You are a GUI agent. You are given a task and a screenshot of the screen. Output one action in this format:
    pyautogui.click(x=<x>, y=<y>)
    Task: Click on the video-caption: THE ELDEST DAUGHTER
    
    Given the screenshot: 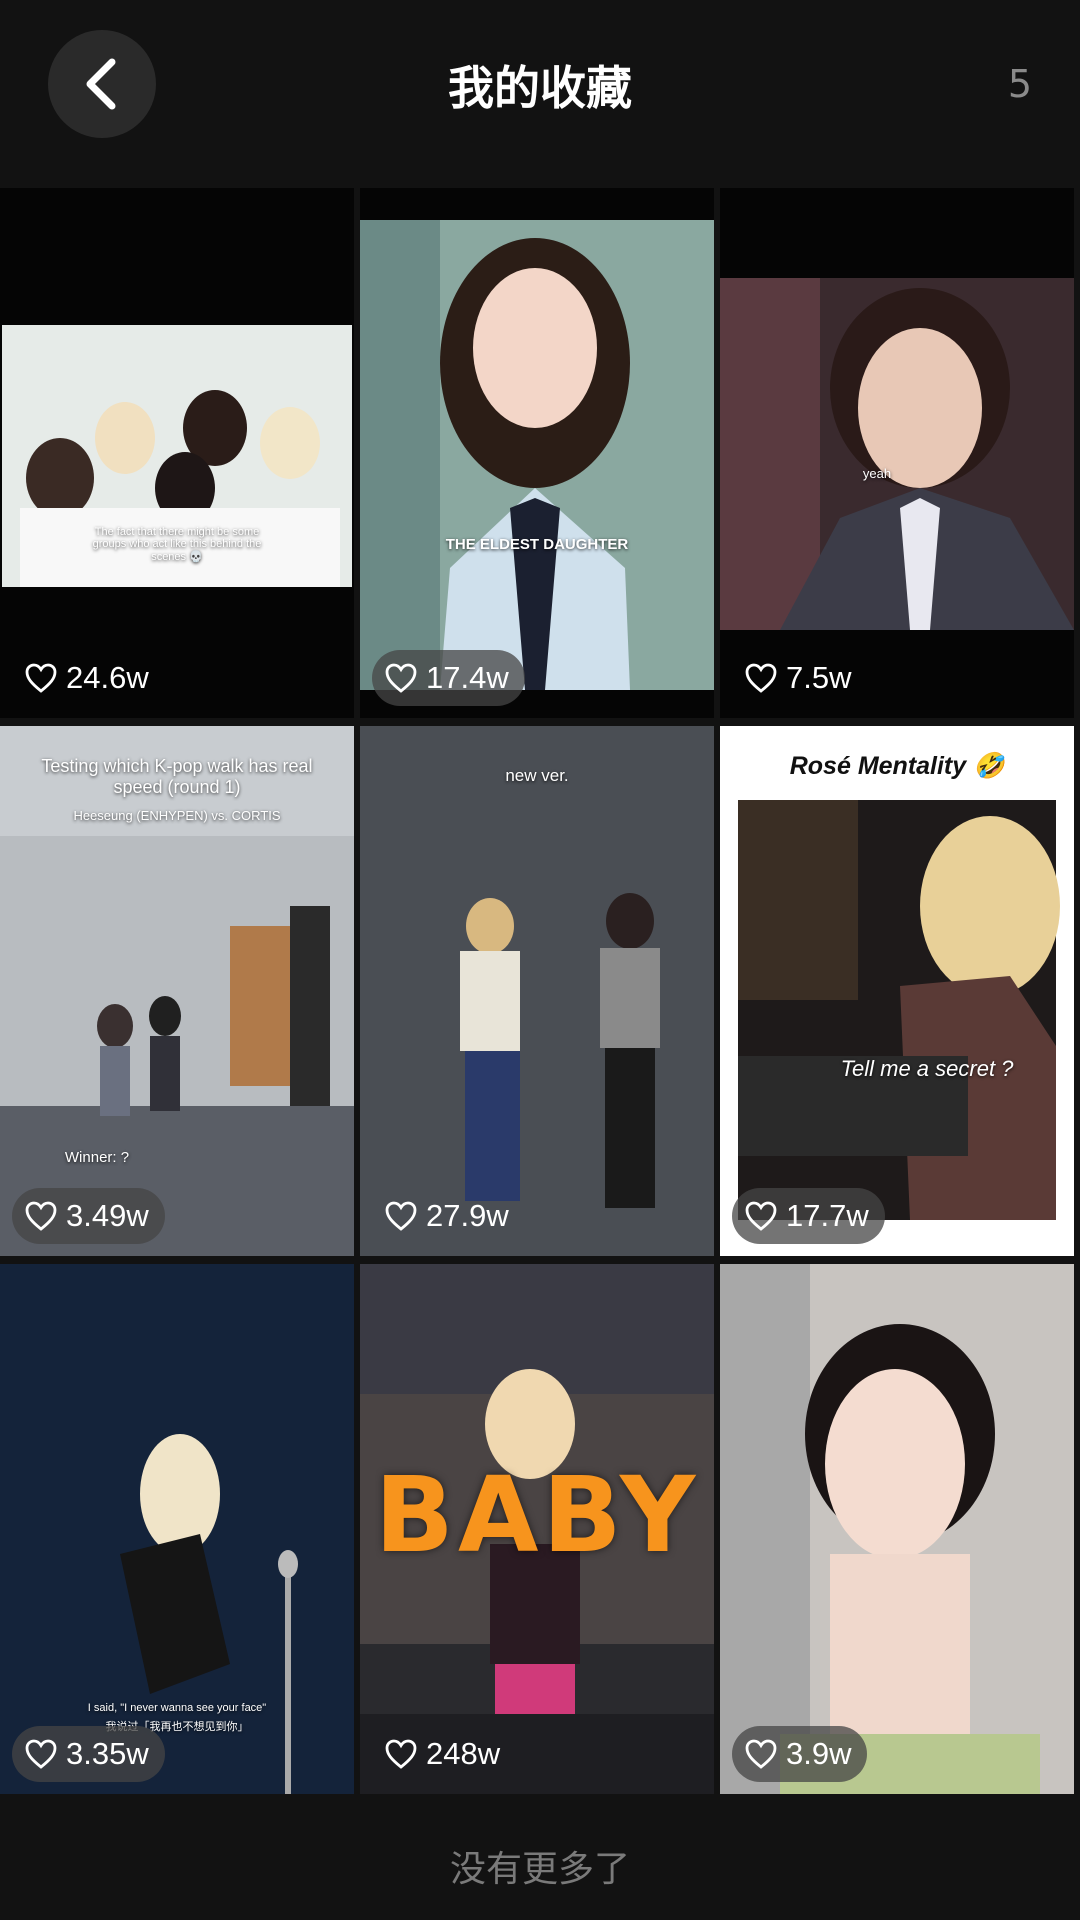 What is the action you would take?
    pyautogui.click(x=537, y=544)
    